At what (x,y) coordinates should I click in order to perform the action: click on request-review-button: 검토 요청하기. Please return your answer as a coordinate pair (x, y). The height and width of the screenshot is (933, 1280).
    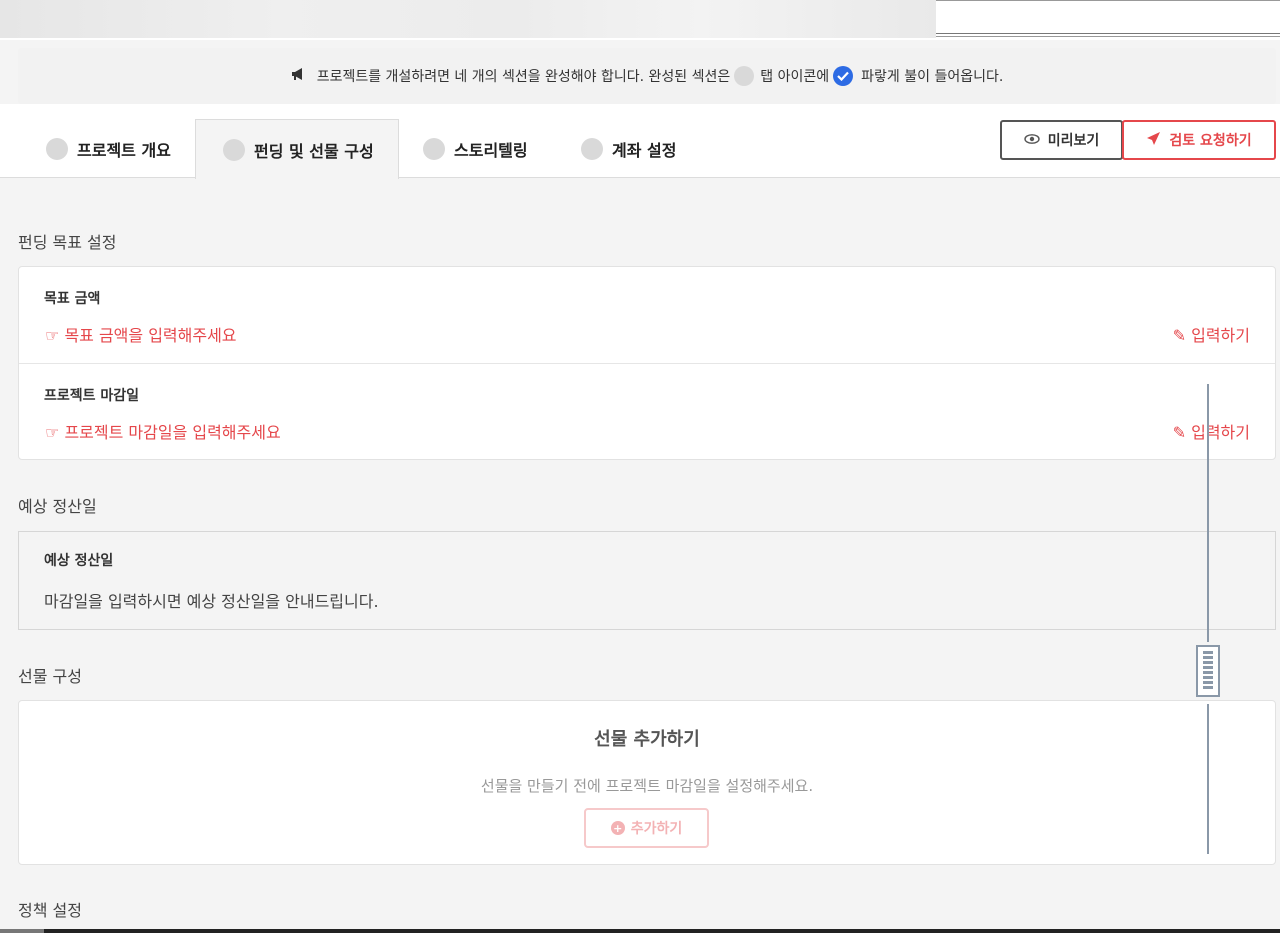
    Looking at the image, I should click on (1199, 140).